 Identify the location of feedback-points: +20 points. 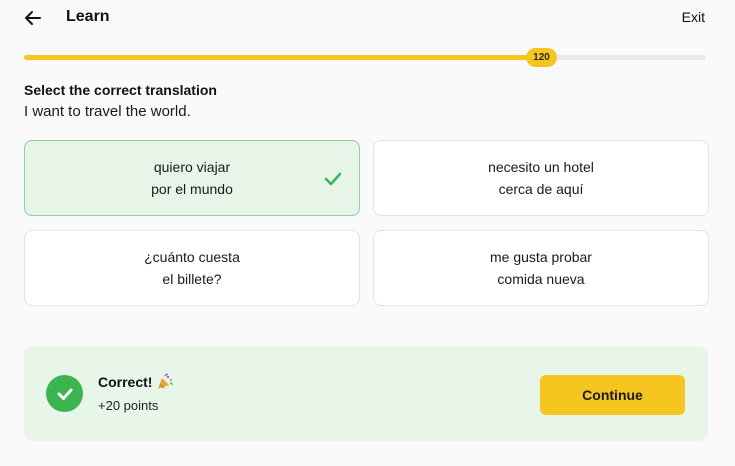
(128, 405).